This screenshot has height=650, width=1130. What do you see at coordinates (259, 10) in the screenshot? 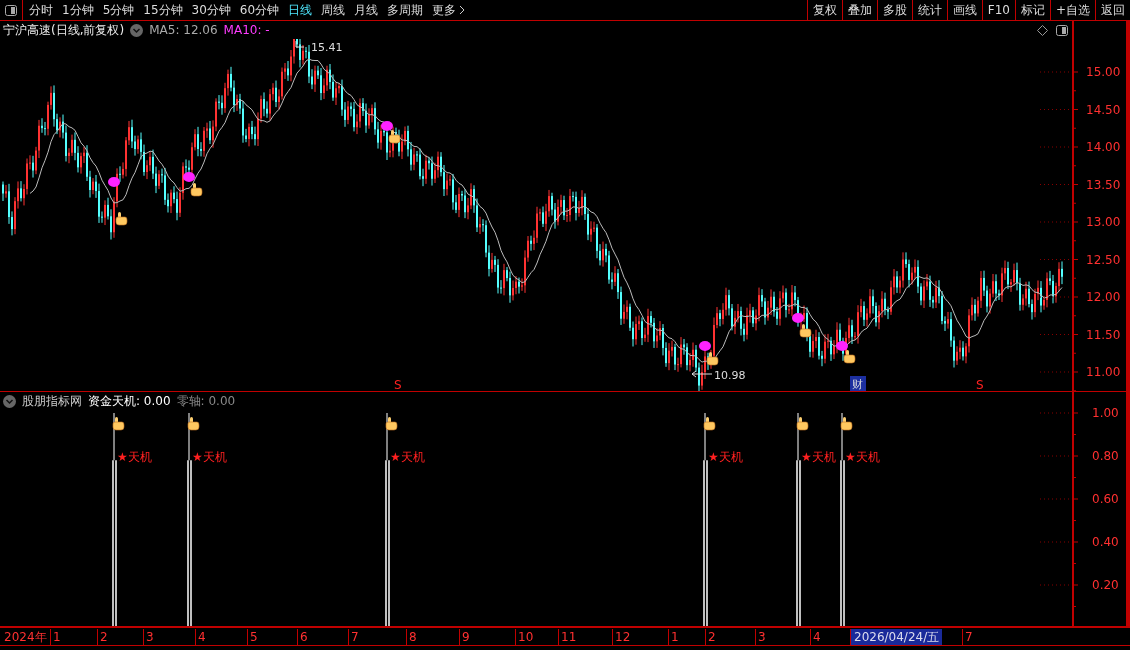
I see `period-tab: 60分钟` at bounding box center [259, 10].